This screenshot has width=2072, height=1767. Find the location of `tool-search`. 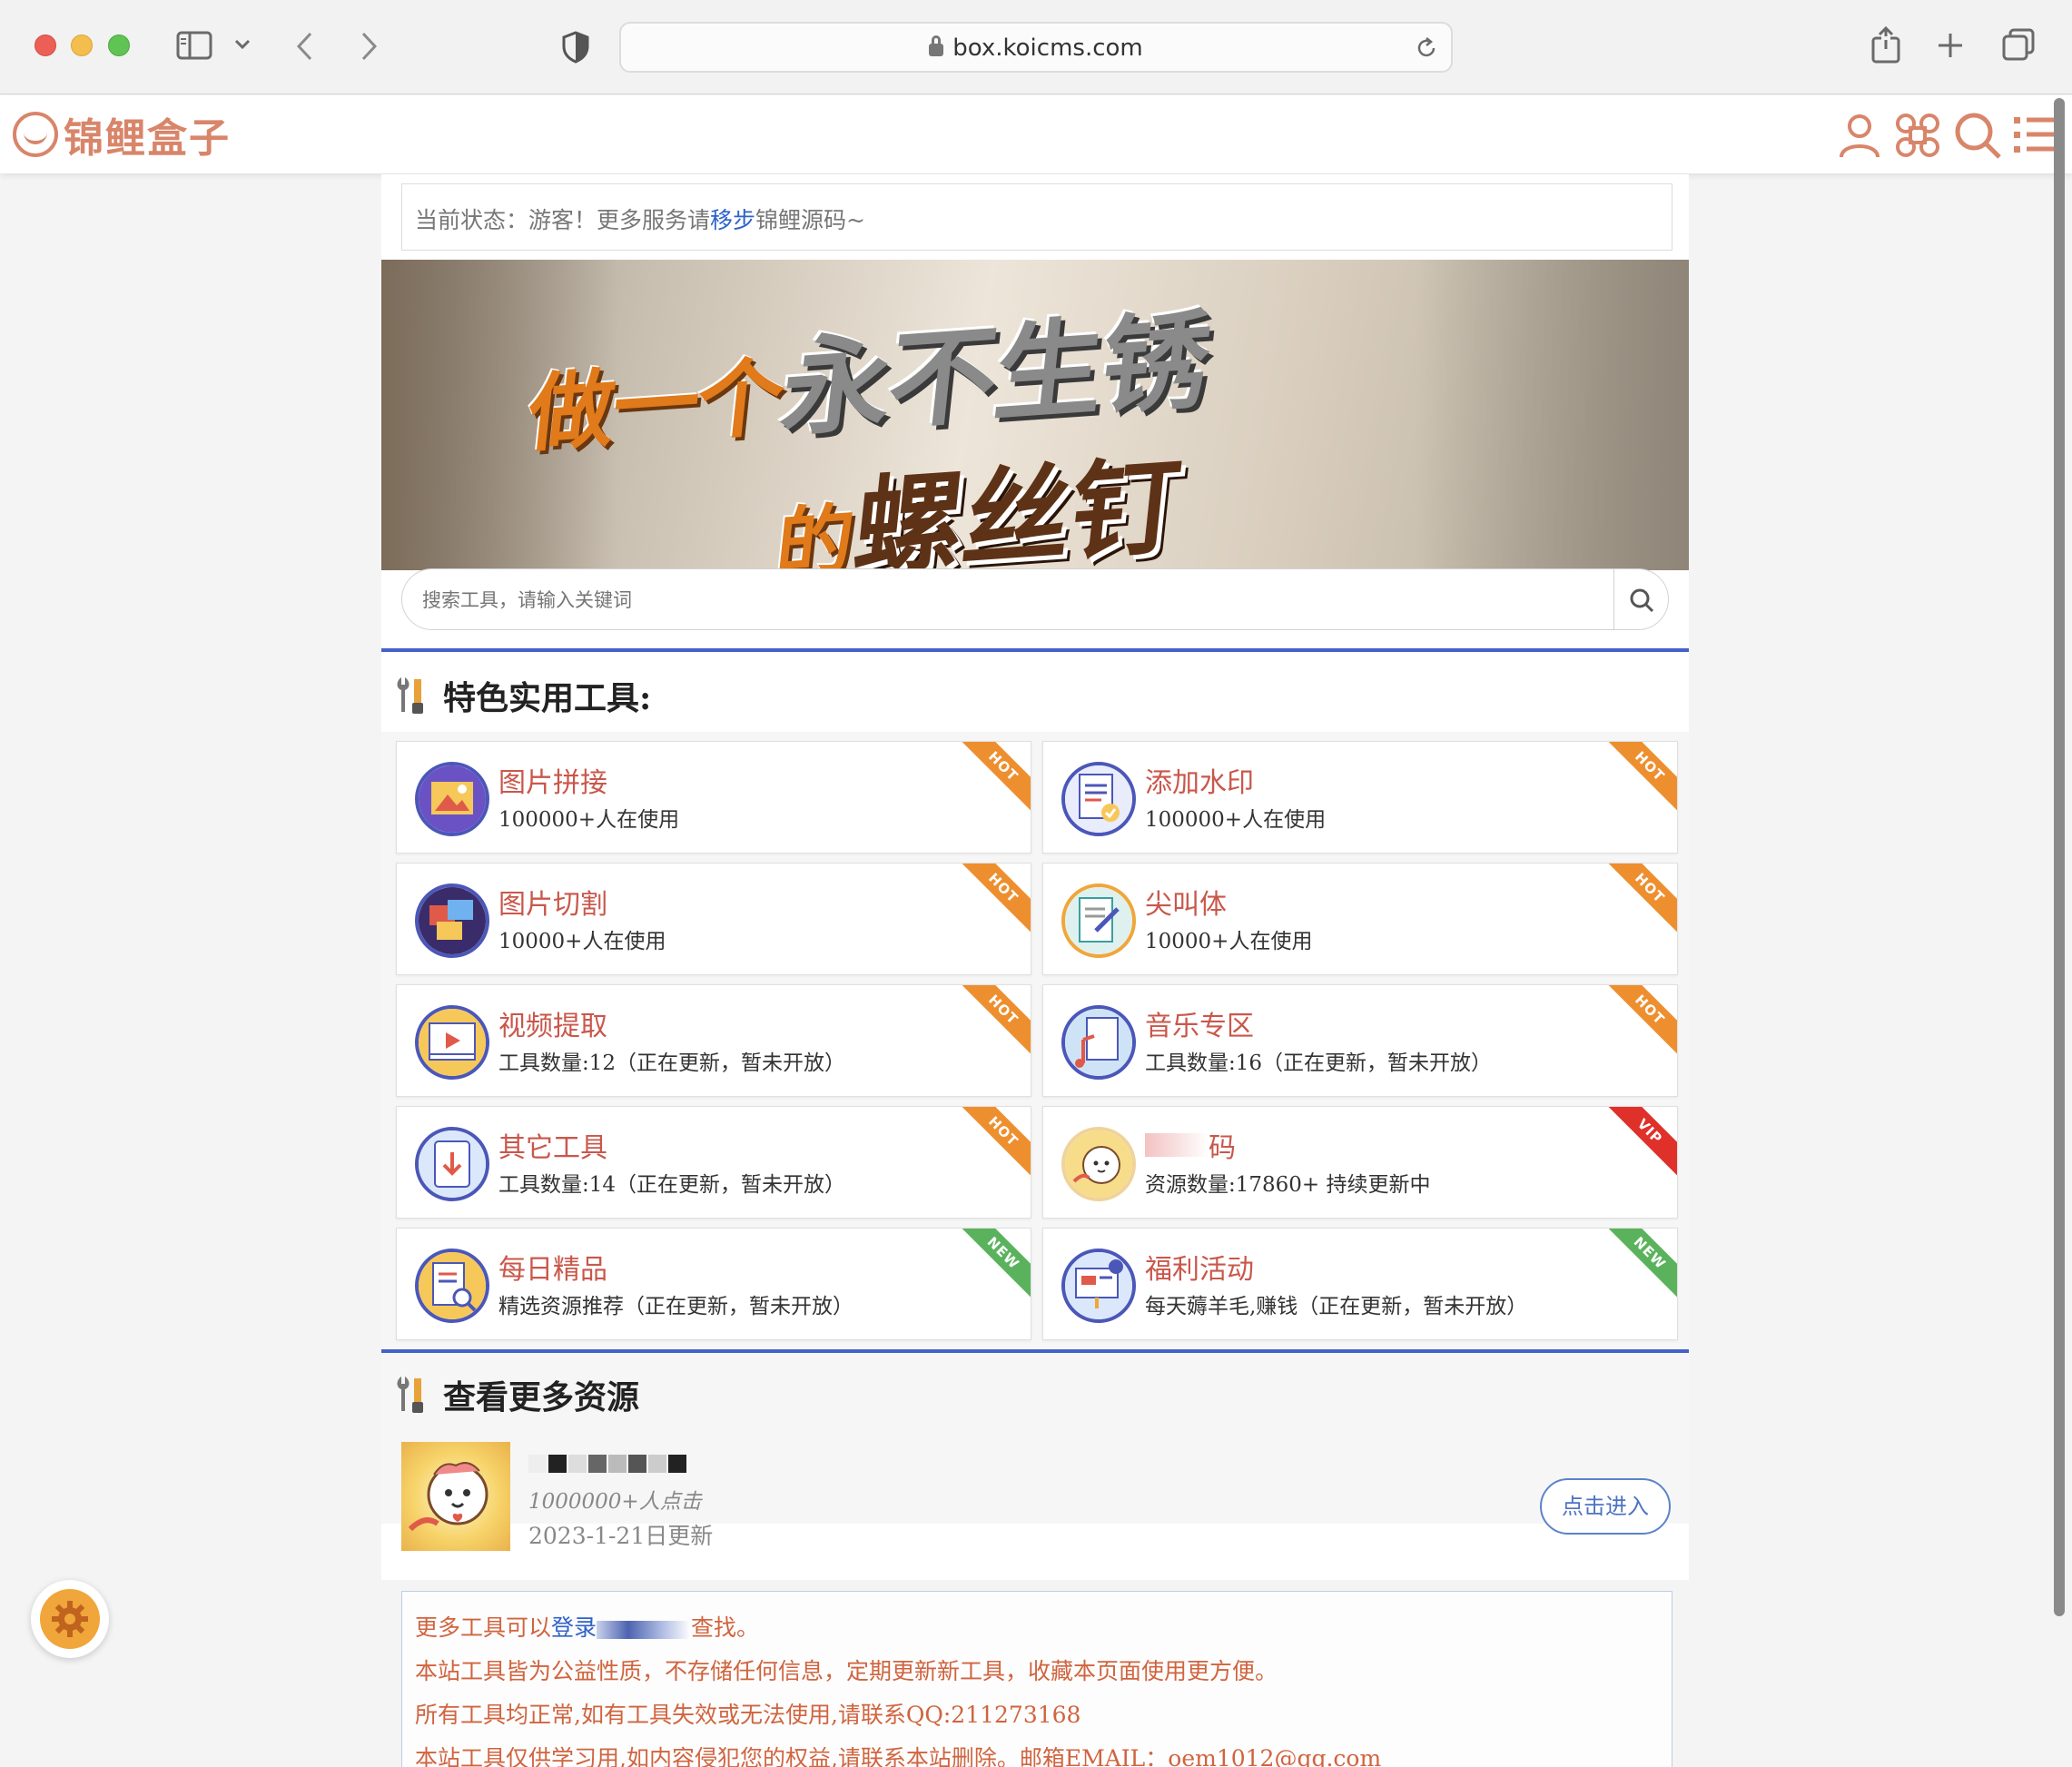

tool-search is located at coordinates (1035, 599).